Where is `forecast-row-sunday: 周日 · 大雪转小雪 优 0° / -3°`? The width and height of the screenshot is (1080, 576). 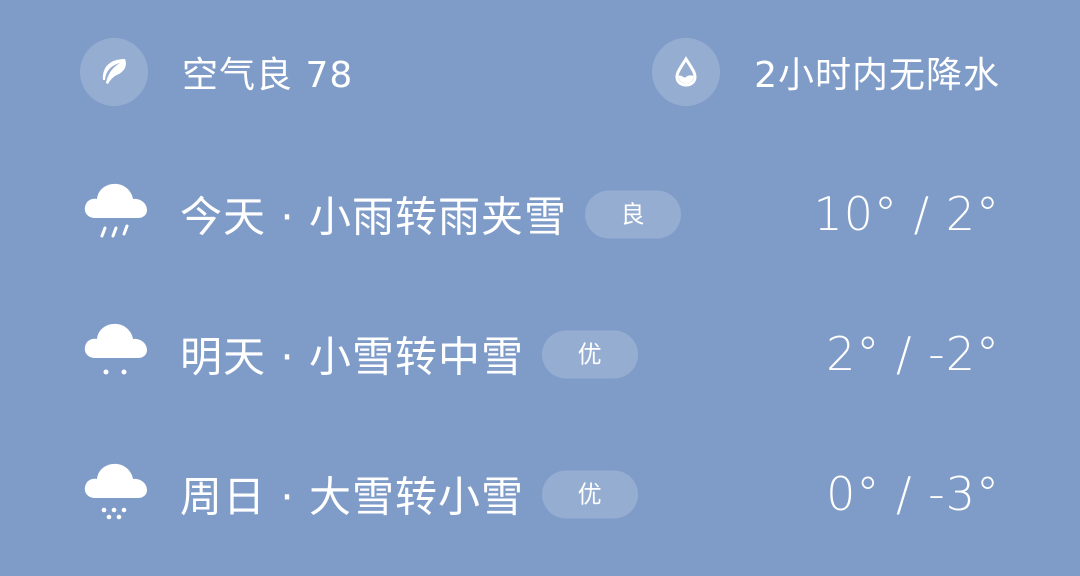
forecast-row-sunday: 周日 · 大雪转小雪 优 0° / -3° is located at coordinates (540, 494).